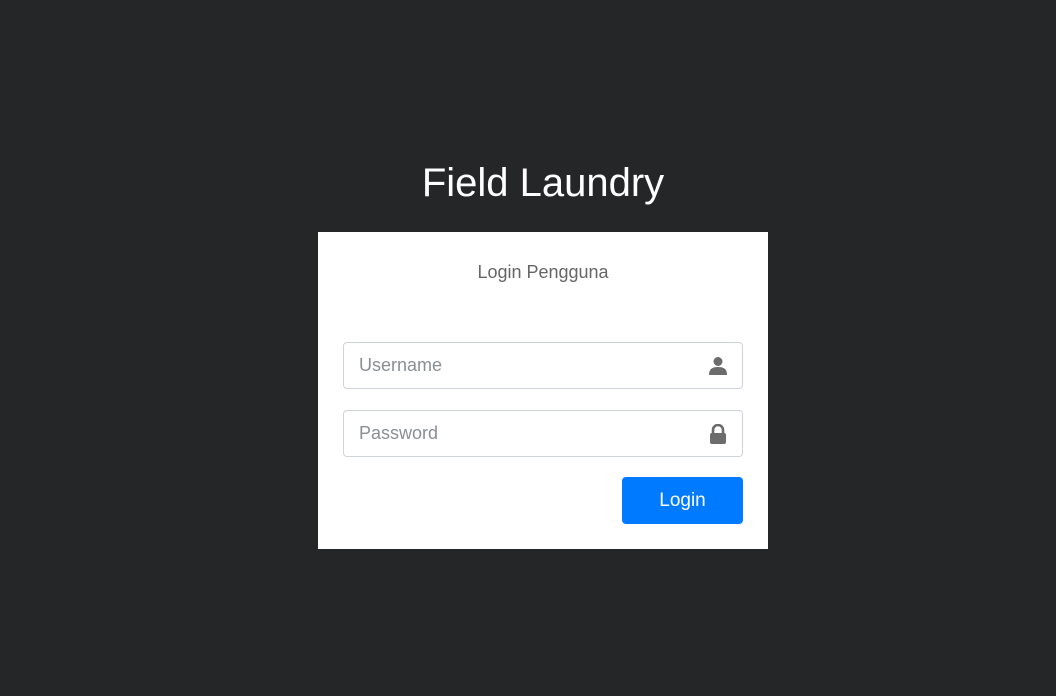 Image resolution: width=1056 pixels, height=696 pixels. I want to click on login-card-title: Login Pengguna, so click(543, 272).